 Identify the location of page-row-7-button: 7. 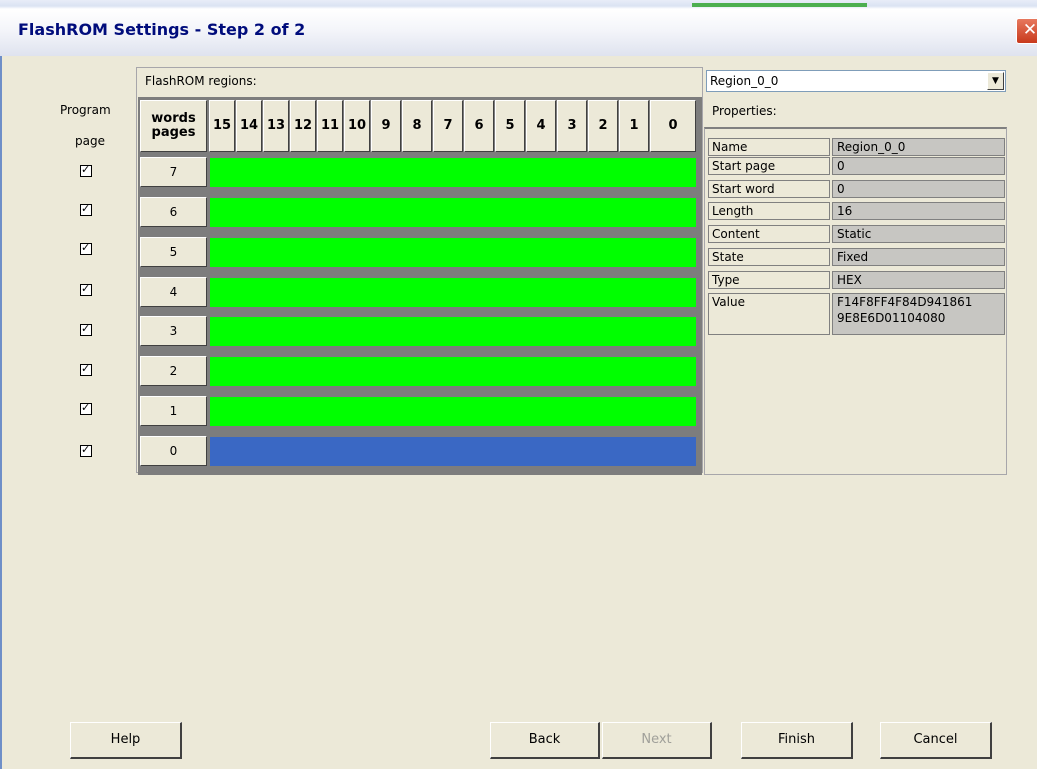
(173, 172).